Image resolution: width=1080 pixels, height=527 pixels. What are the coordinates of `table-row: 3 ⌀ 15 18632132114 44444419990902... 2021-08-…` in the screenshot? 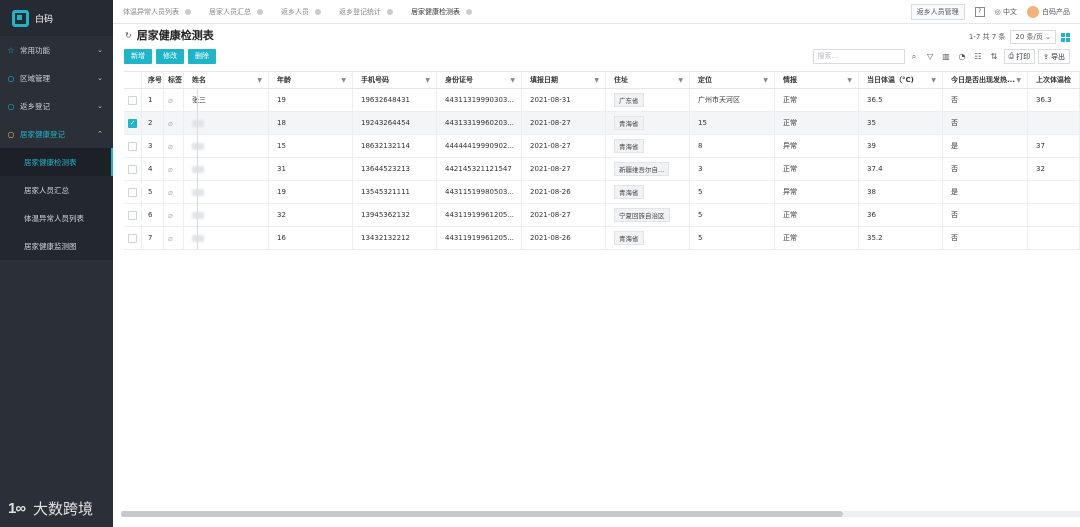 It's located at (602, 146).